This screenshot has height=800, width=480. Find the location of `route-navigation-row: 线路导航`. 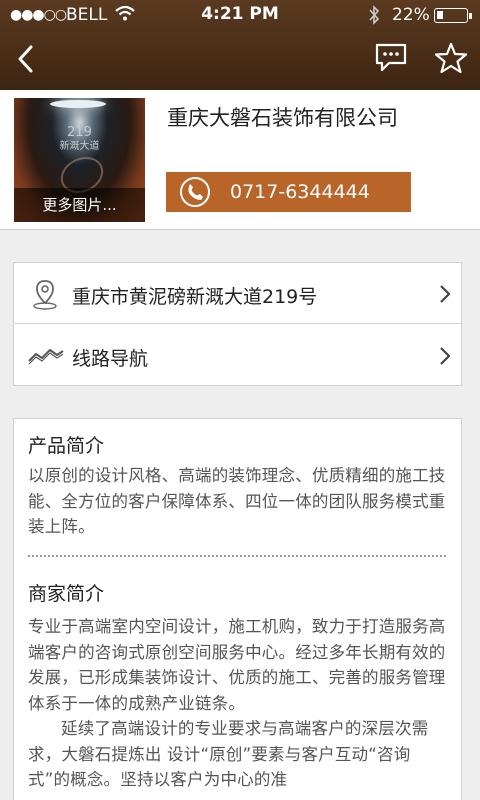

route-navigation-row: 线路导航 is located at coordinates (237, 355).